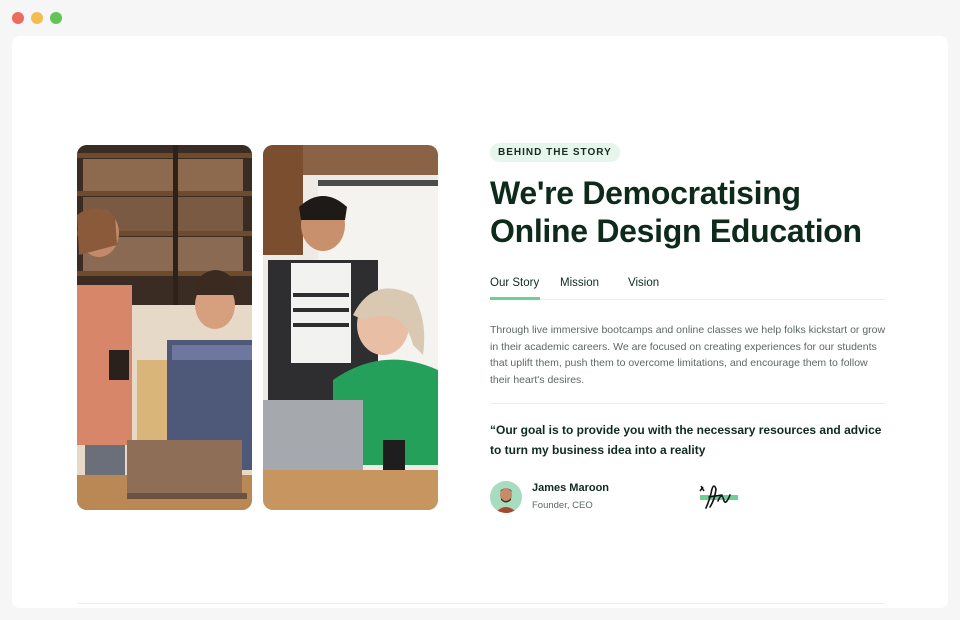 The width and height of the screenshot is (960, 620). What do you see at coordinates (164, 327) in the screenshot?
I see `students-with-laptop-photo` at bounding box center [164, 327].